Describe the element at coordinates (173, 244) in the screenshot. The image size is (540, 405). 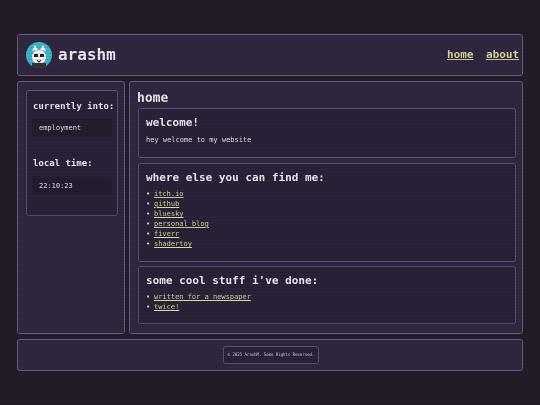
I see `link-shadertoy: shadertoy` at that location.